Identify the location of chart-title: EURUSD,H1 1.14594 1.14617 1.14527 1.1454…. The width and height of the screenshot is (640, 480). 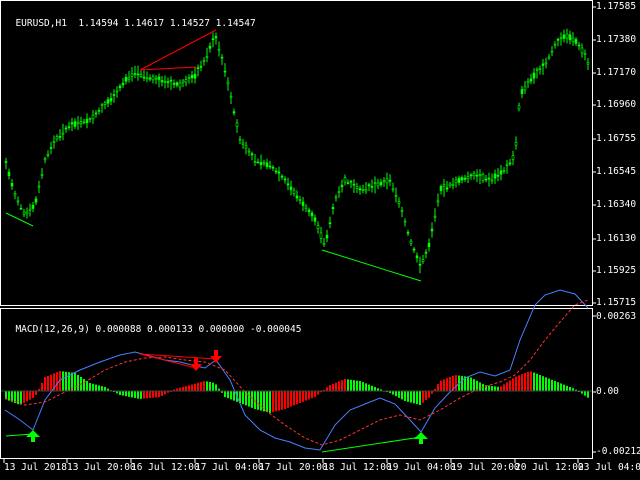
(129, 18).